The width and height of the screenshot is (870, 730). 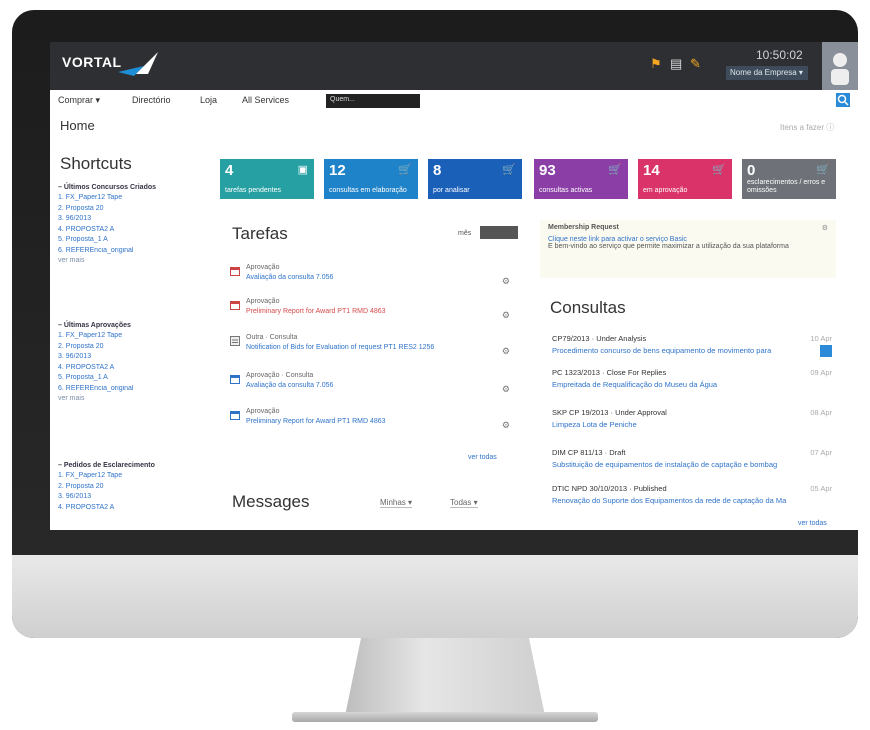 What do you see at coordinates (368, 190) in the screenshot?
I see `tile-label: consultas em elaboração` at bounding box center [368, 190].